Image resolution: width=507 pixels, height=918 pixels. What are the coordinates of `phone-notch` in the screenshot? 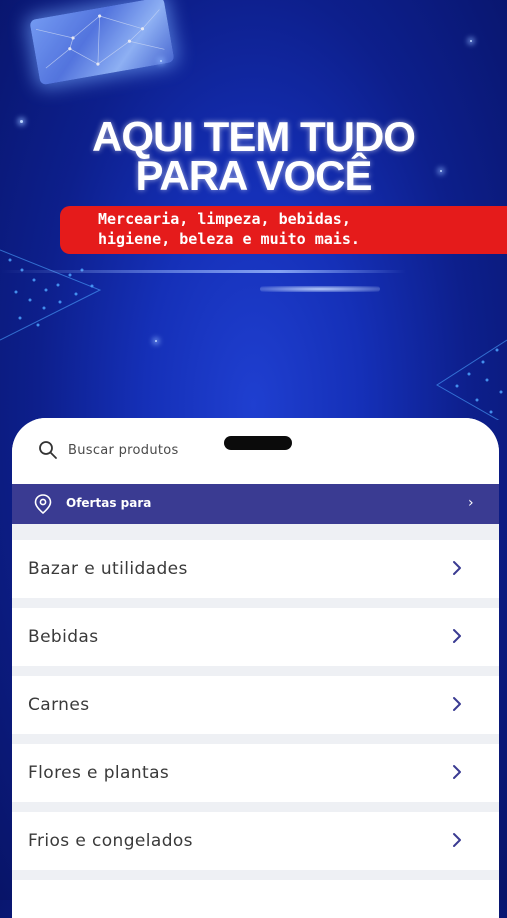 It's located at (258, 443).